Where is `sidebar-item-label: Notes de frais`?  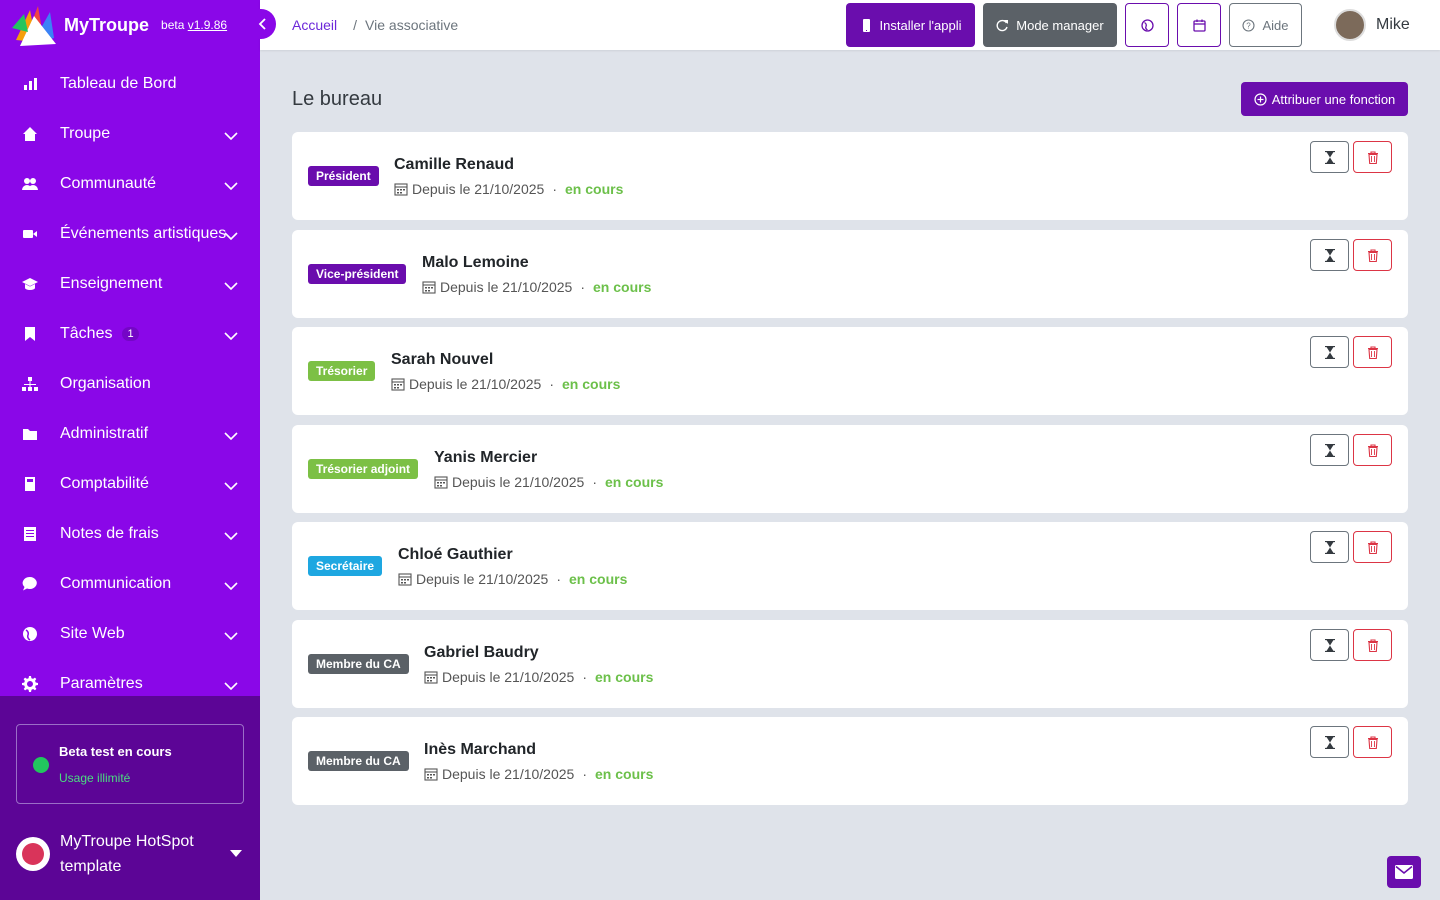
sidebar-item-label: Notes de frais is located at coordinates (109, 533).